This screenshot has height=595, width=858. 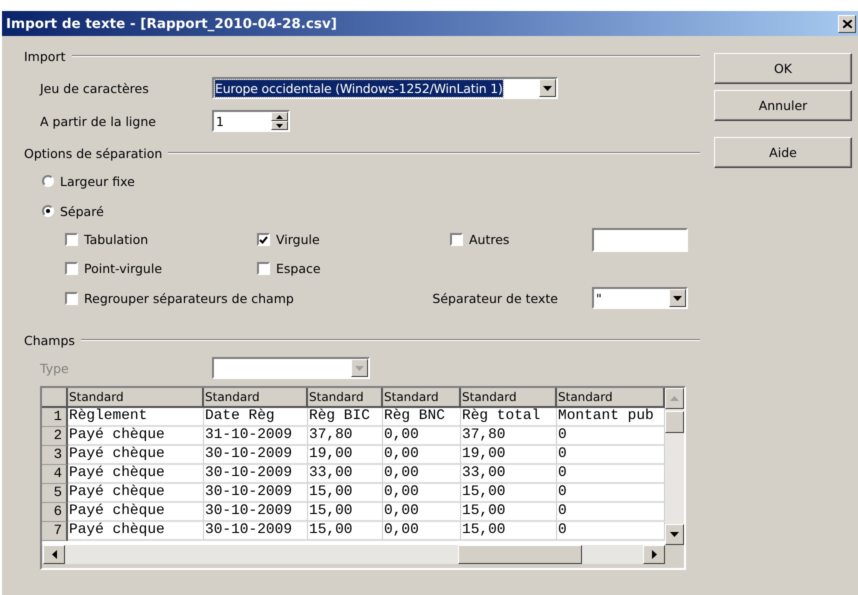 I want to click on checkbox-label: Tabulation, so click(x=116, y=239).